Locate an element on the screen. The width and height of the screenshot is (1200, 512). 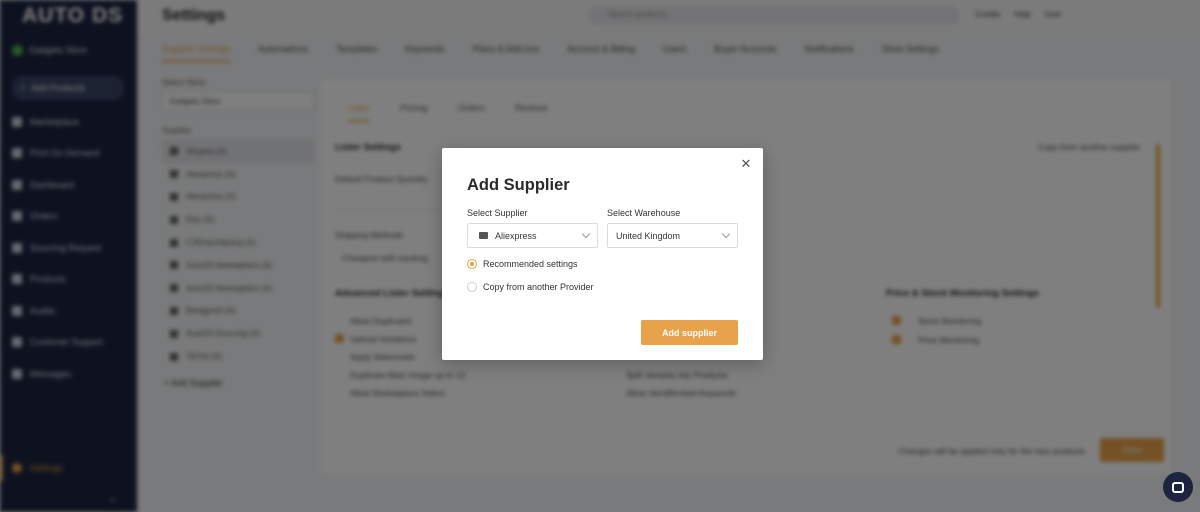
option-recommended-label: Recommended settings is located at coordinates (530, 264).